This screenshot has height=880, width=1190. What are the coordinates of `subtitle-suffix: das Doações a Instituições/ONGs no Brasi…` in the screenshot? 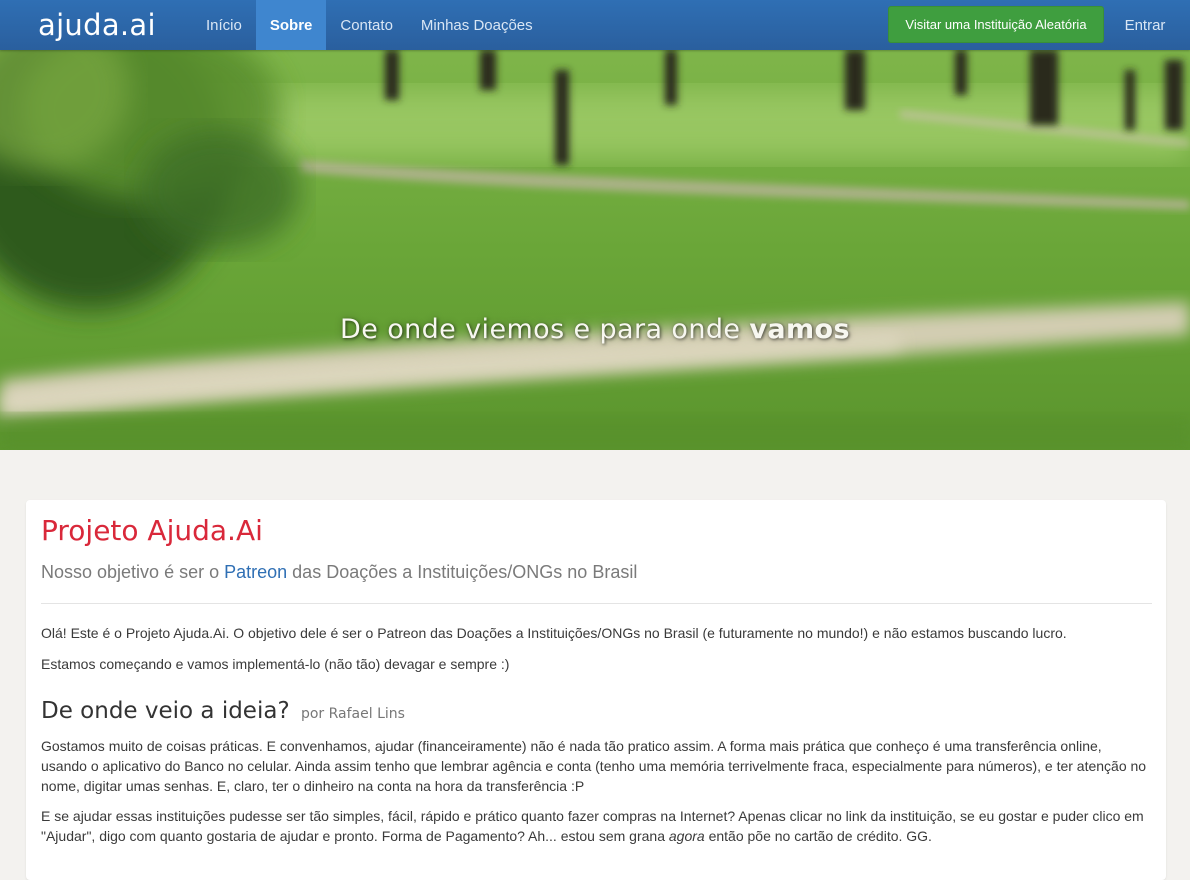 It's located at (465, 572).